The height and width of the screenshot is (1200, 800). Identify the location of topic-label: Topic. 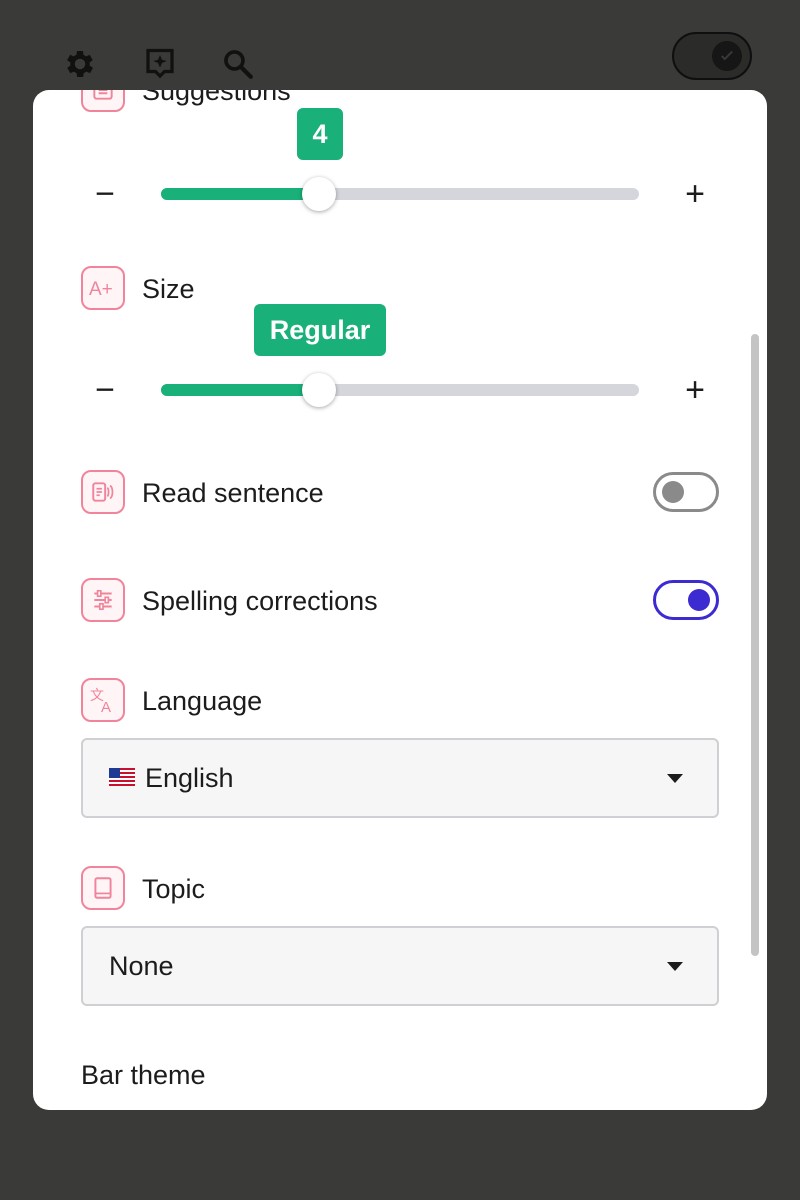
(174, 889).